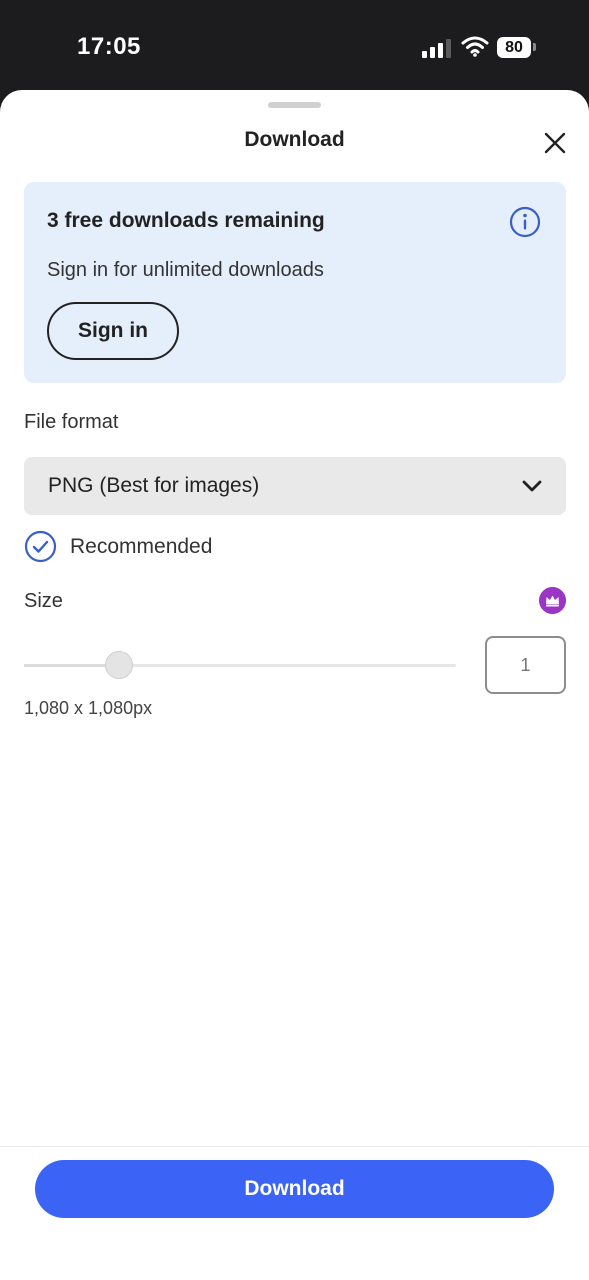 The image size is (589, 1280). What do you see at coordinates (514, 47) in the screenshot?
I see `battery-icon: 80` at bounding box center [514, 47].